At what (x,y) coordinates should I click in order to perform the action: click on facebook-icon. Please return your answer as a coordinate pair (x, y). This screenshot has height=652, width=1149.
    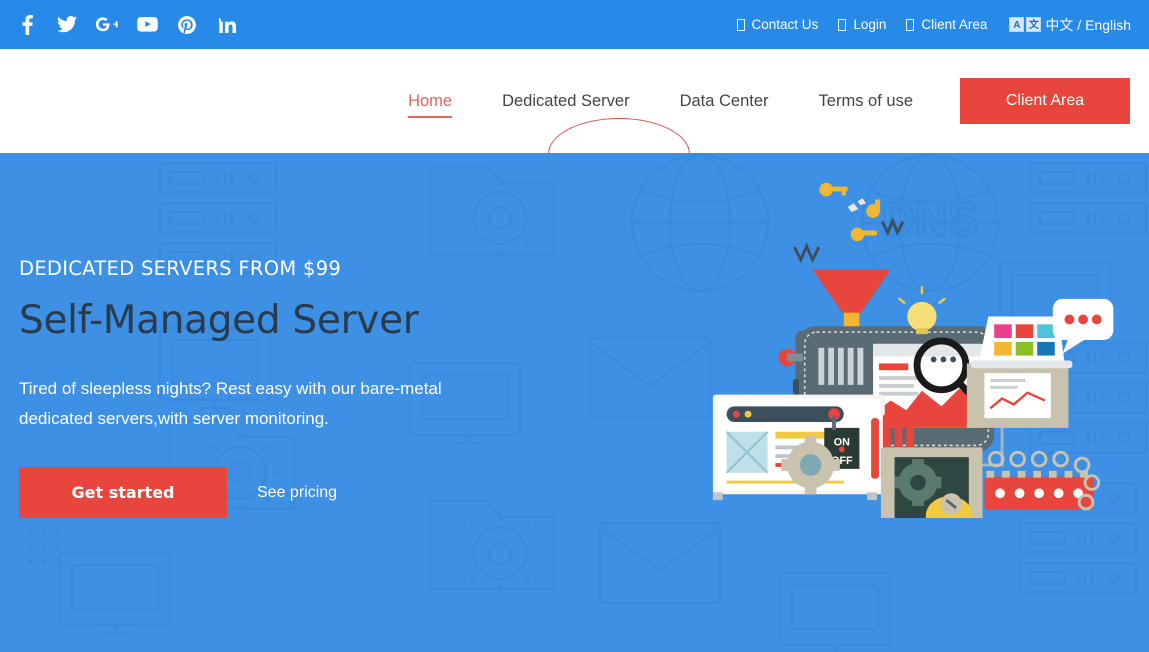
    Looking at the image, I should click on (27, 25).